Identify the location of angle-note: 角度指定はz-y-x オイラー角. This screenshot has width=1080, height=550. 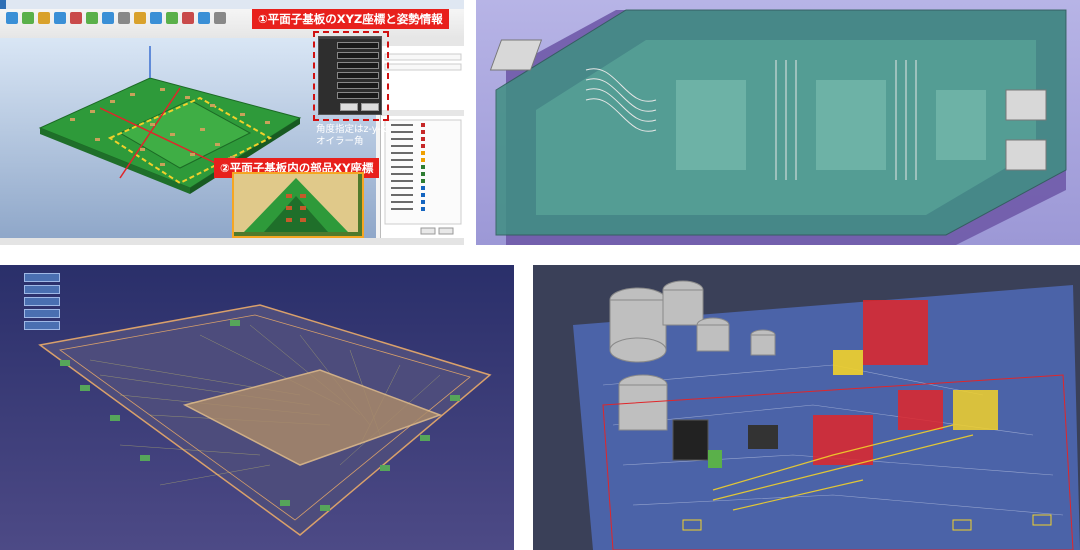
(351, 136).